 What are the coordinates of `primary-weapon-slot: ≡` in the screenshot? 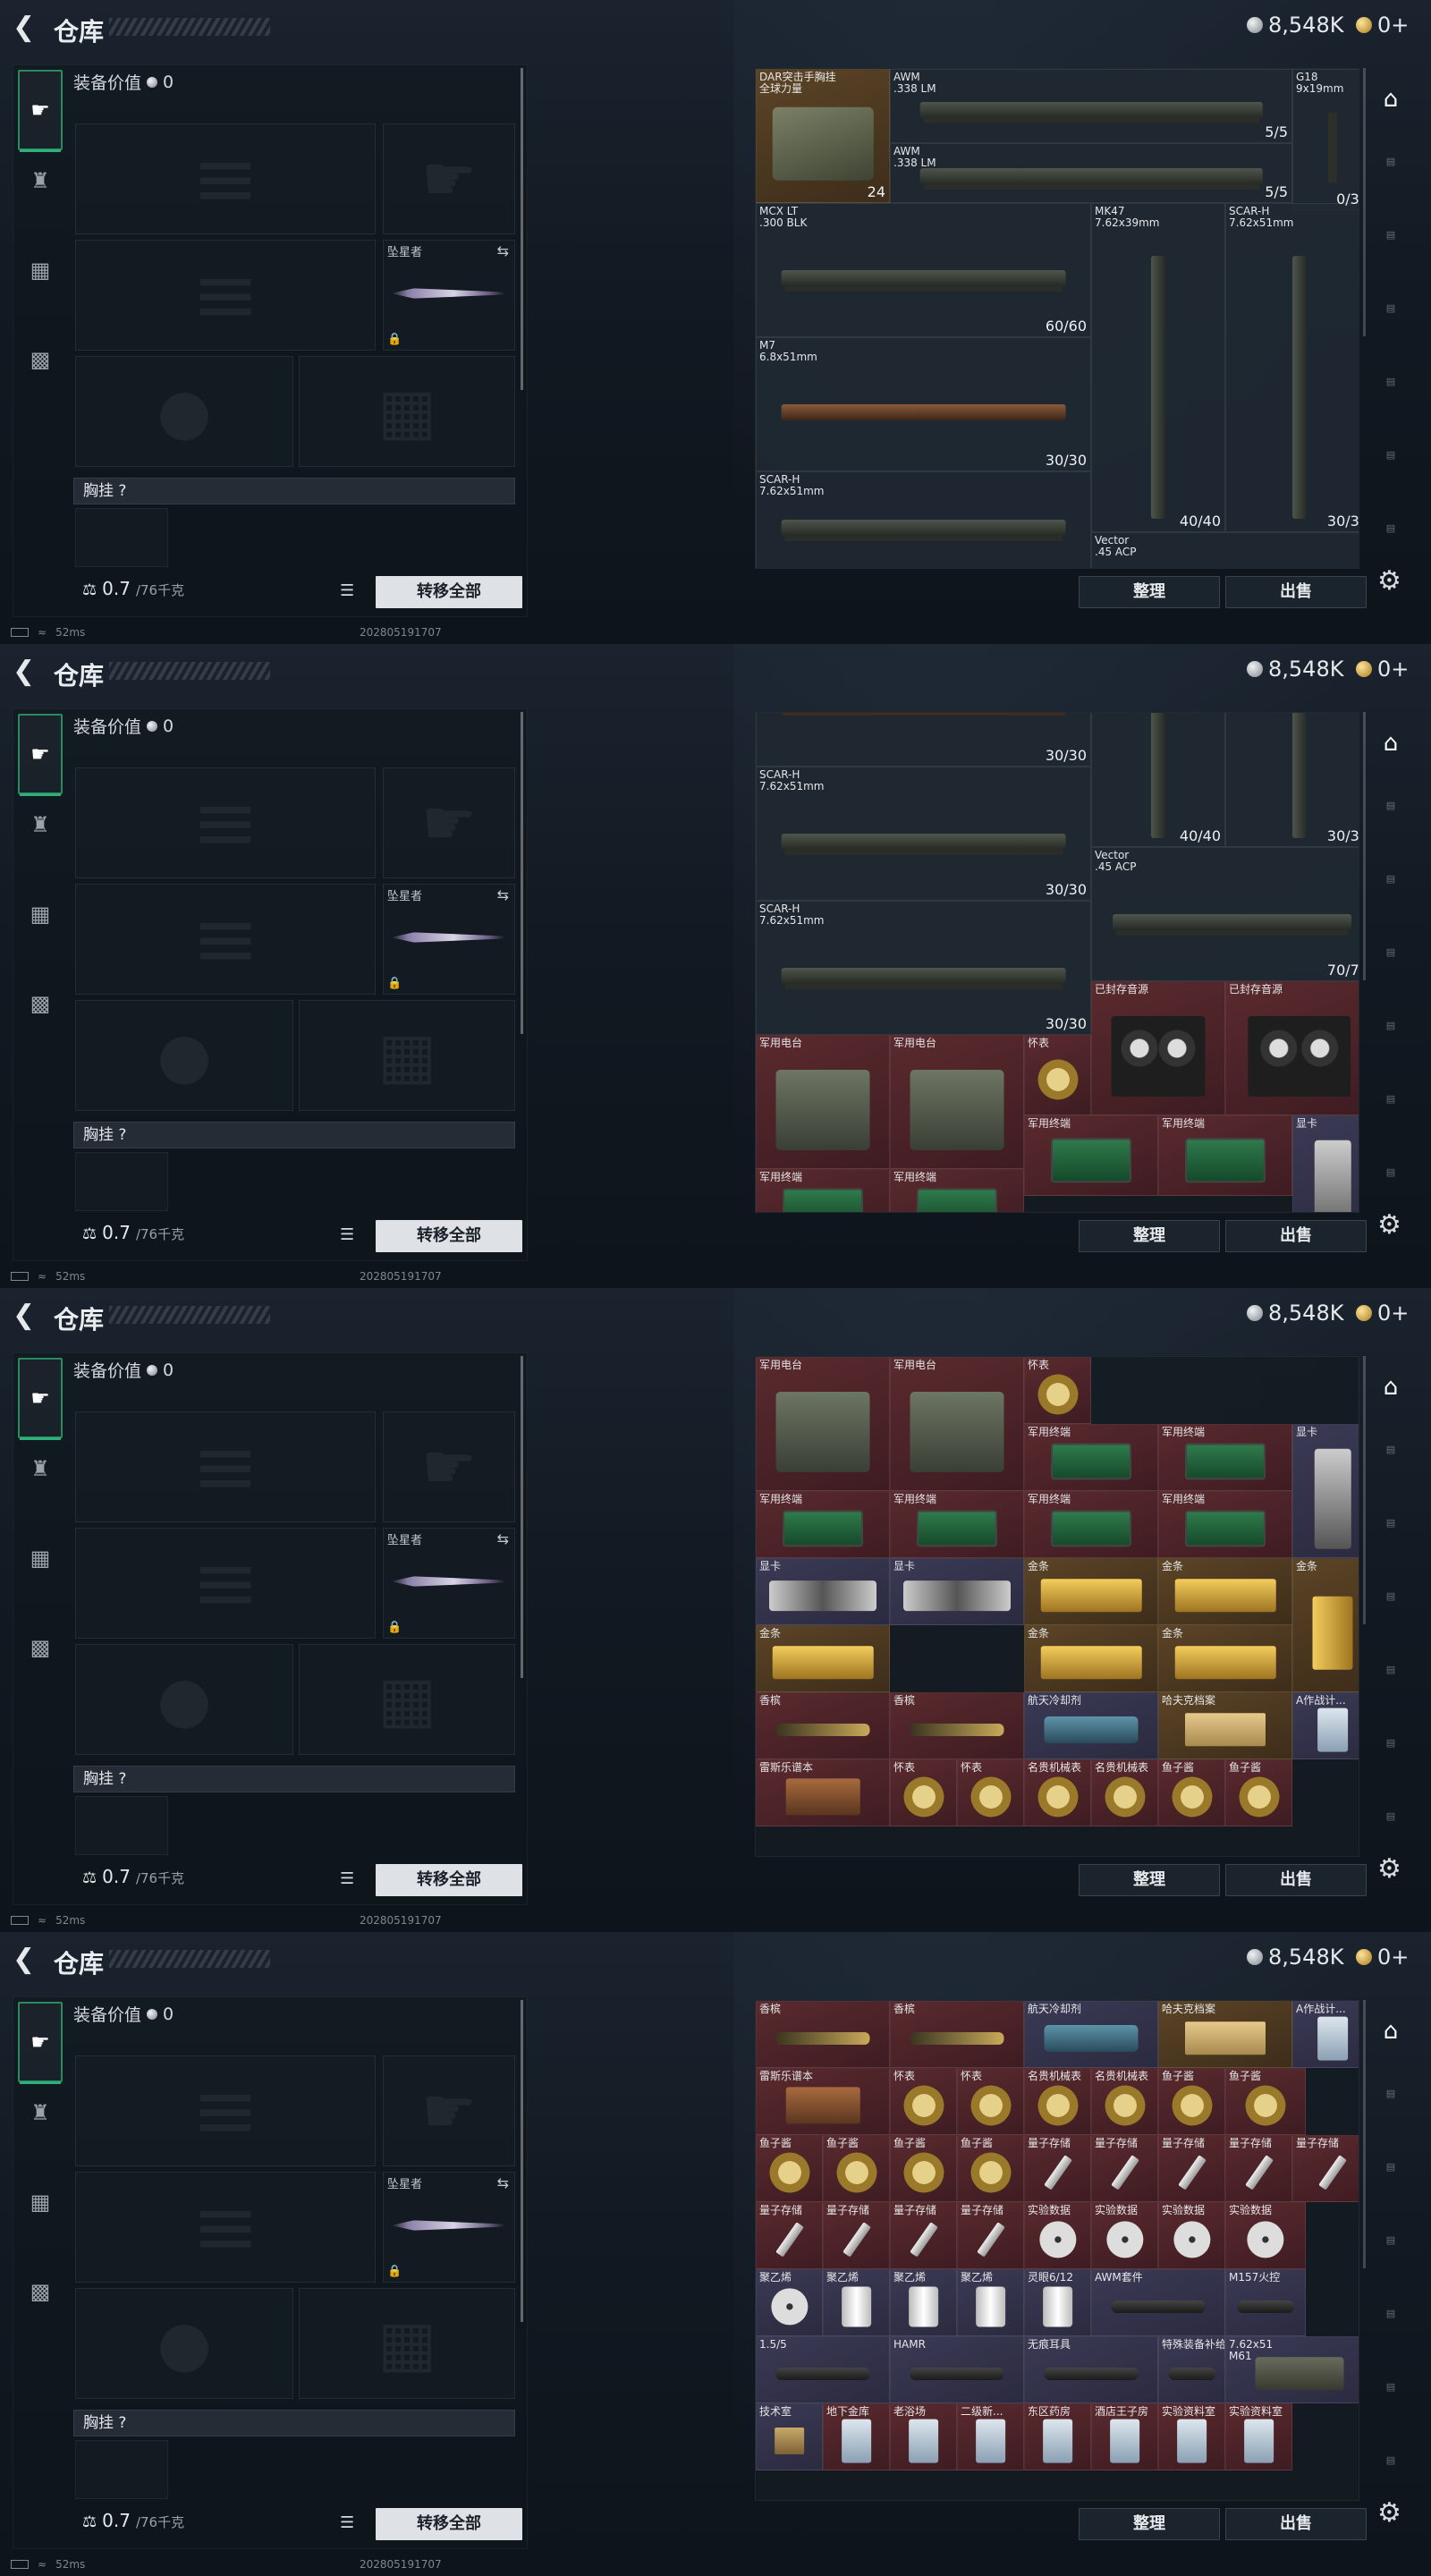 It's located at (226, 822).